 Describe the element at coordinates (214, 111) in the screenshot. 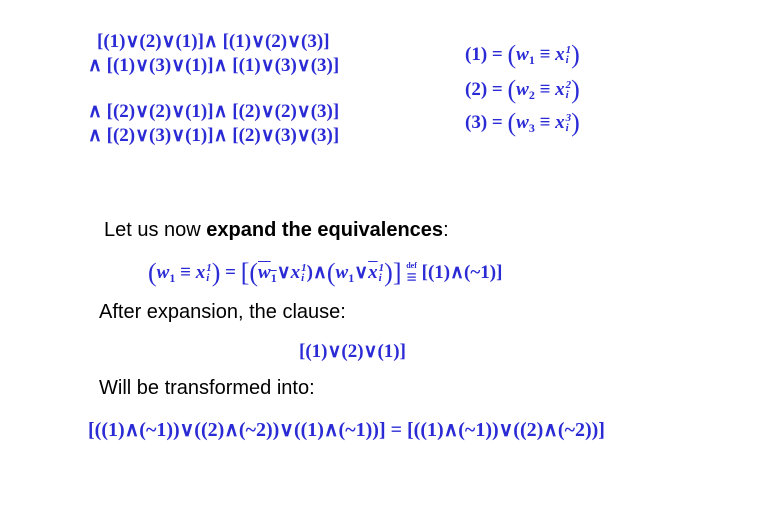

I see `clause-line-3: ∧ [(2)∨(2)∨(1)]∧ [(2)∨(2)∨(3)]` at that location.